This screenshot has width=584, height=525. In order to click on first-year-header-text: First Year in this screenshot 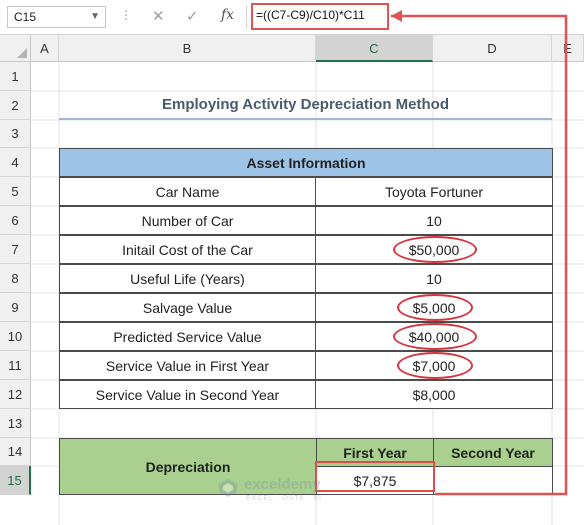, I will do `click(375, 452)`.